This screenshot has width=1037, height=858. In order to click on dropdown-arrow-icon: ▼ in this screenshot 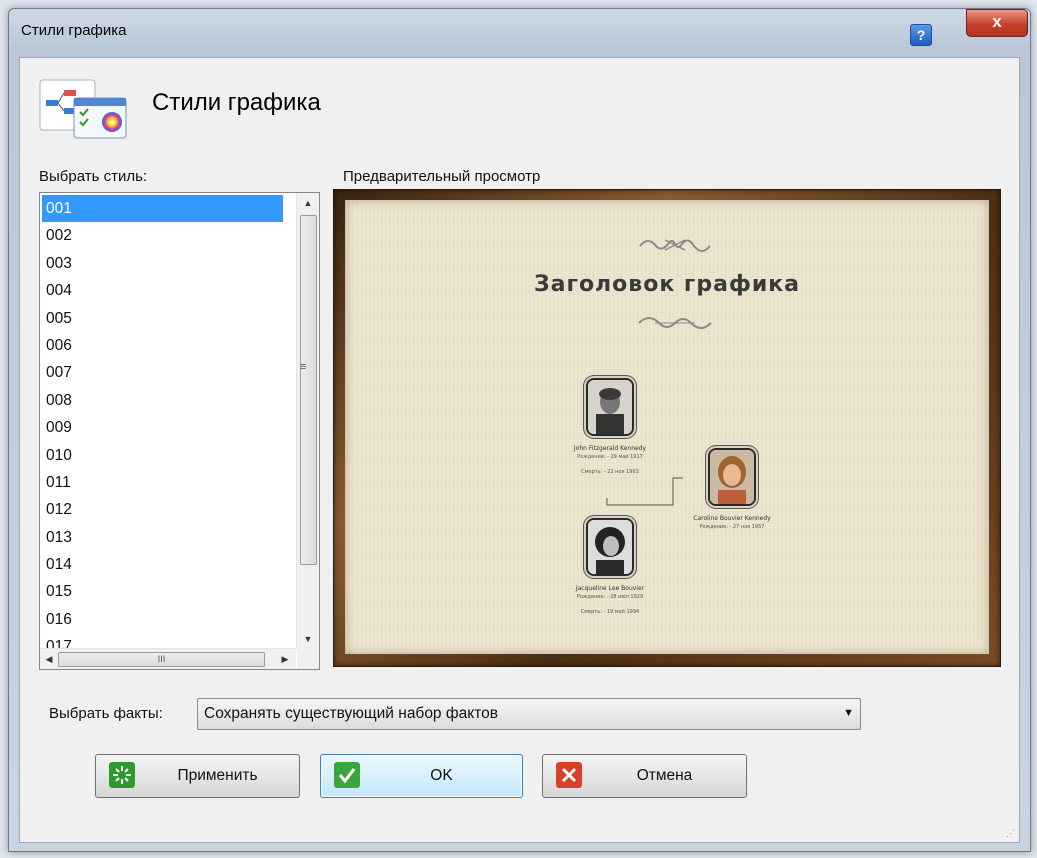, I will do `click(848, 713)`.